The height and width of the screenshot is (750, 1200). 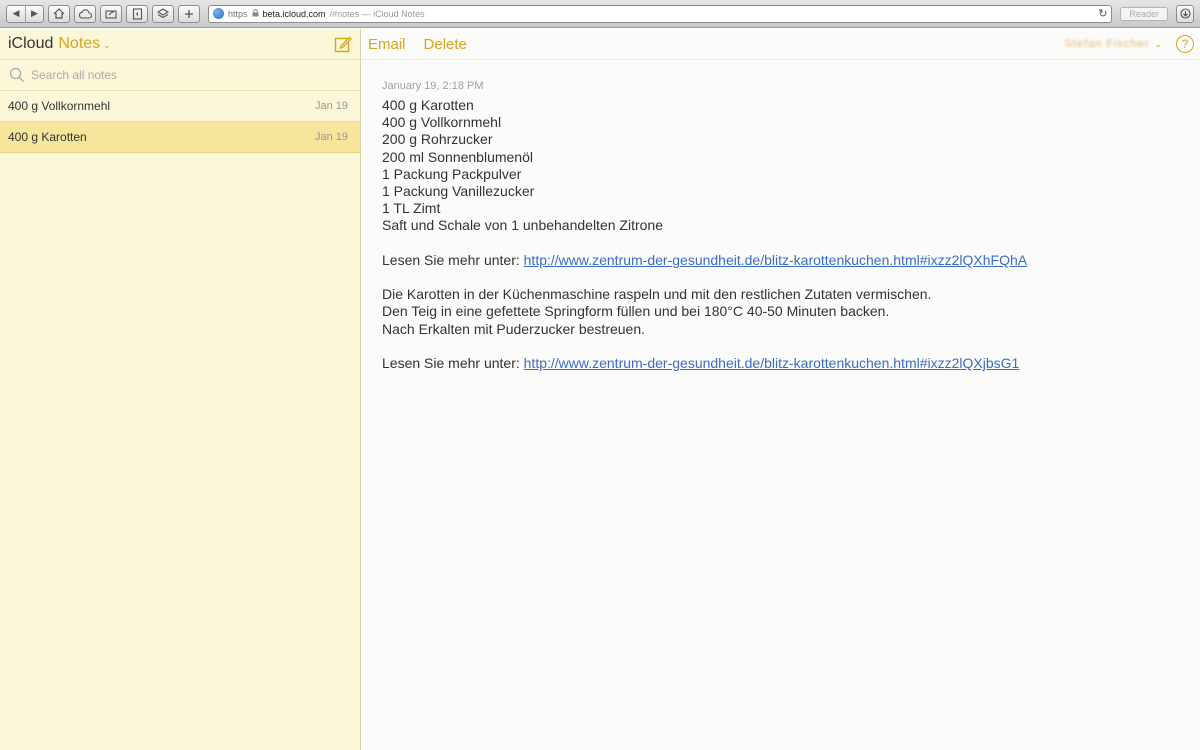 What do you see at coordinates (445, 44) in the screenshot?
I see `delete-button: Delete` at bounding box center [445, 44].